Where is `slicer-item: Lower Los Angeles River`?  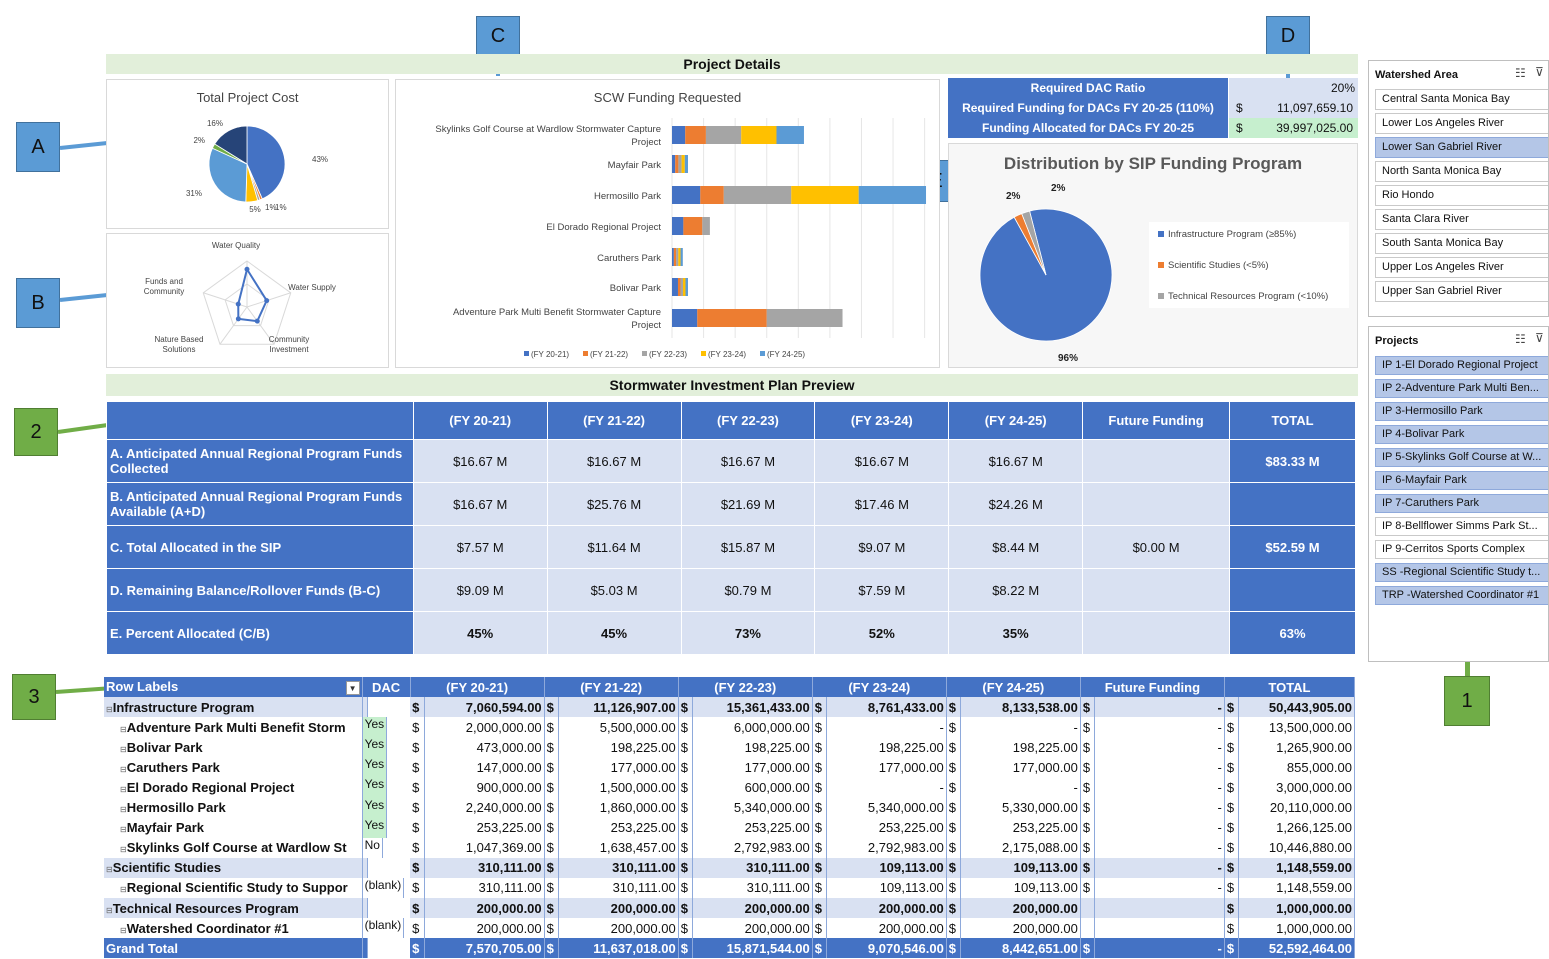
slicer-item: Lower Los Angeles River is located at coordinates (1461, 123).